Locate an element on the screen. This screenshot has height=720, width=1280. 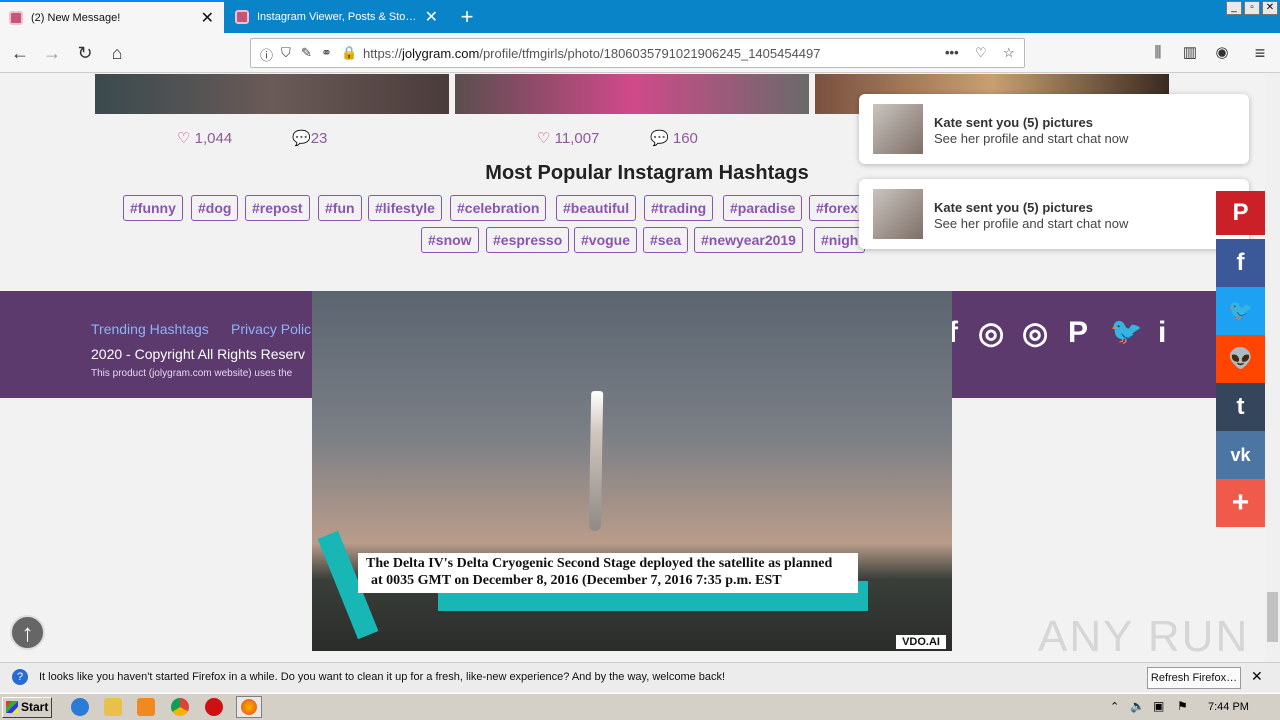
share-more-button: + is located at coordinates (1240, 503).